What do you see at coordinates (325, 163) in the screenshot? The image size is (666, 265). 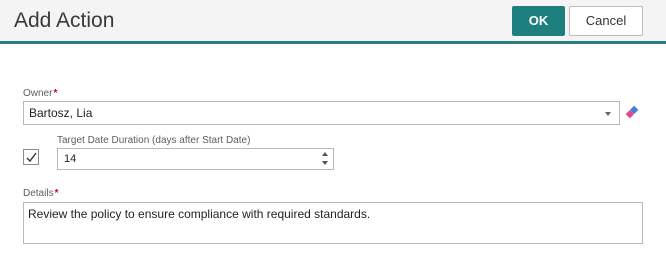 I see `stepper-down-icon` at bounding box center [325, 163].